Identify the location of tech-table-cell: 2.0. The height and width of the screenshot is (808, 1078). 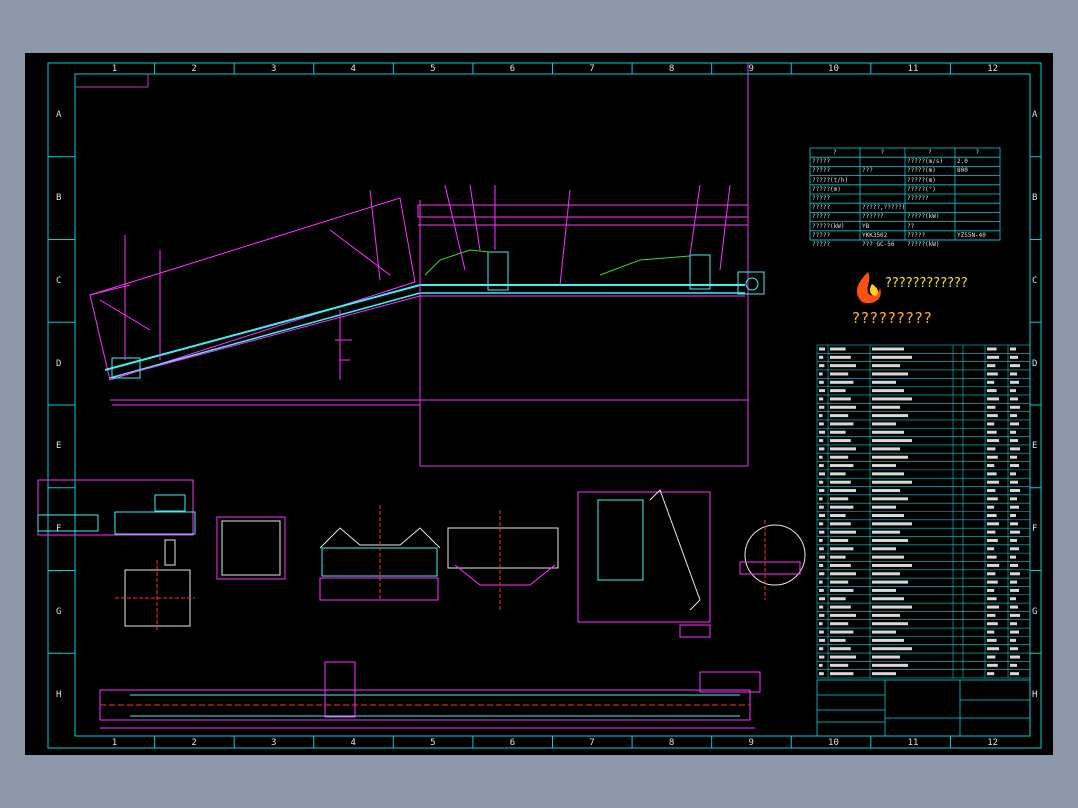
(962, 162).